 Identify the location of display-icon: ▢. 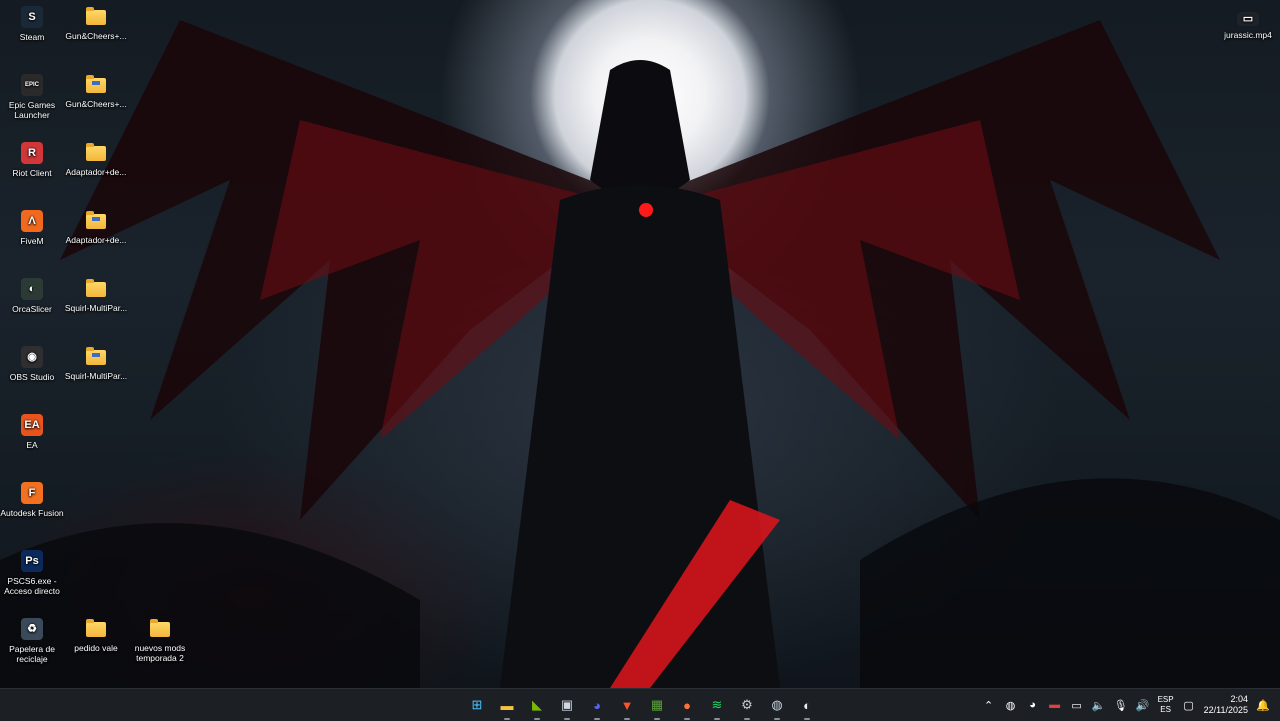
(1189, 705).